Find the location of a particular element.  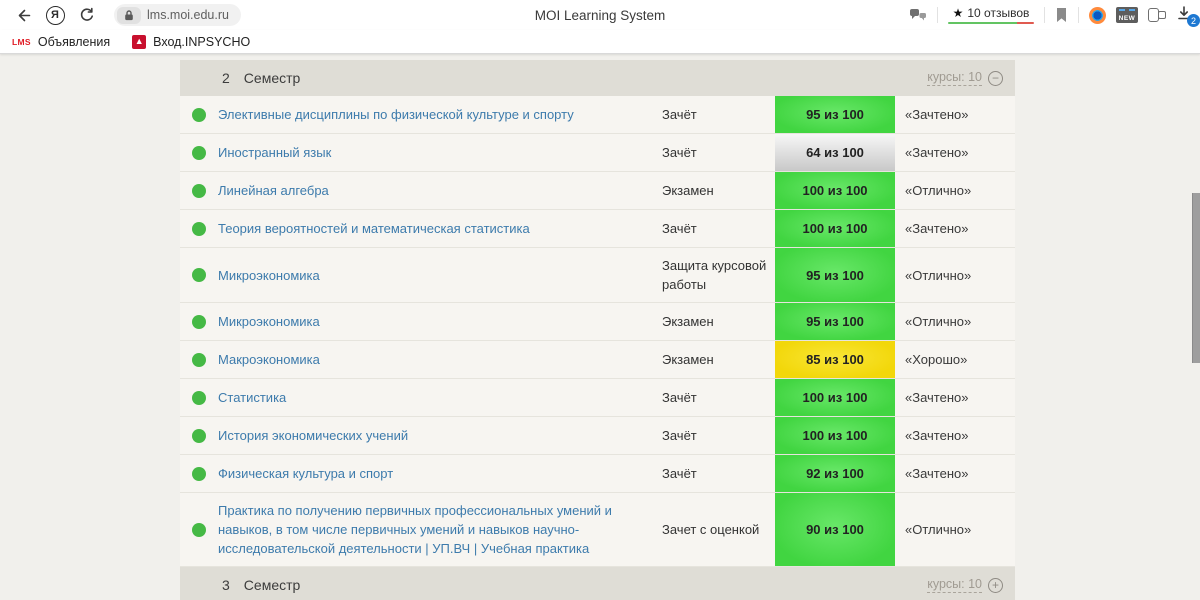

url-text: lms.moi.edu.ru is located at coordinates (188, 15).